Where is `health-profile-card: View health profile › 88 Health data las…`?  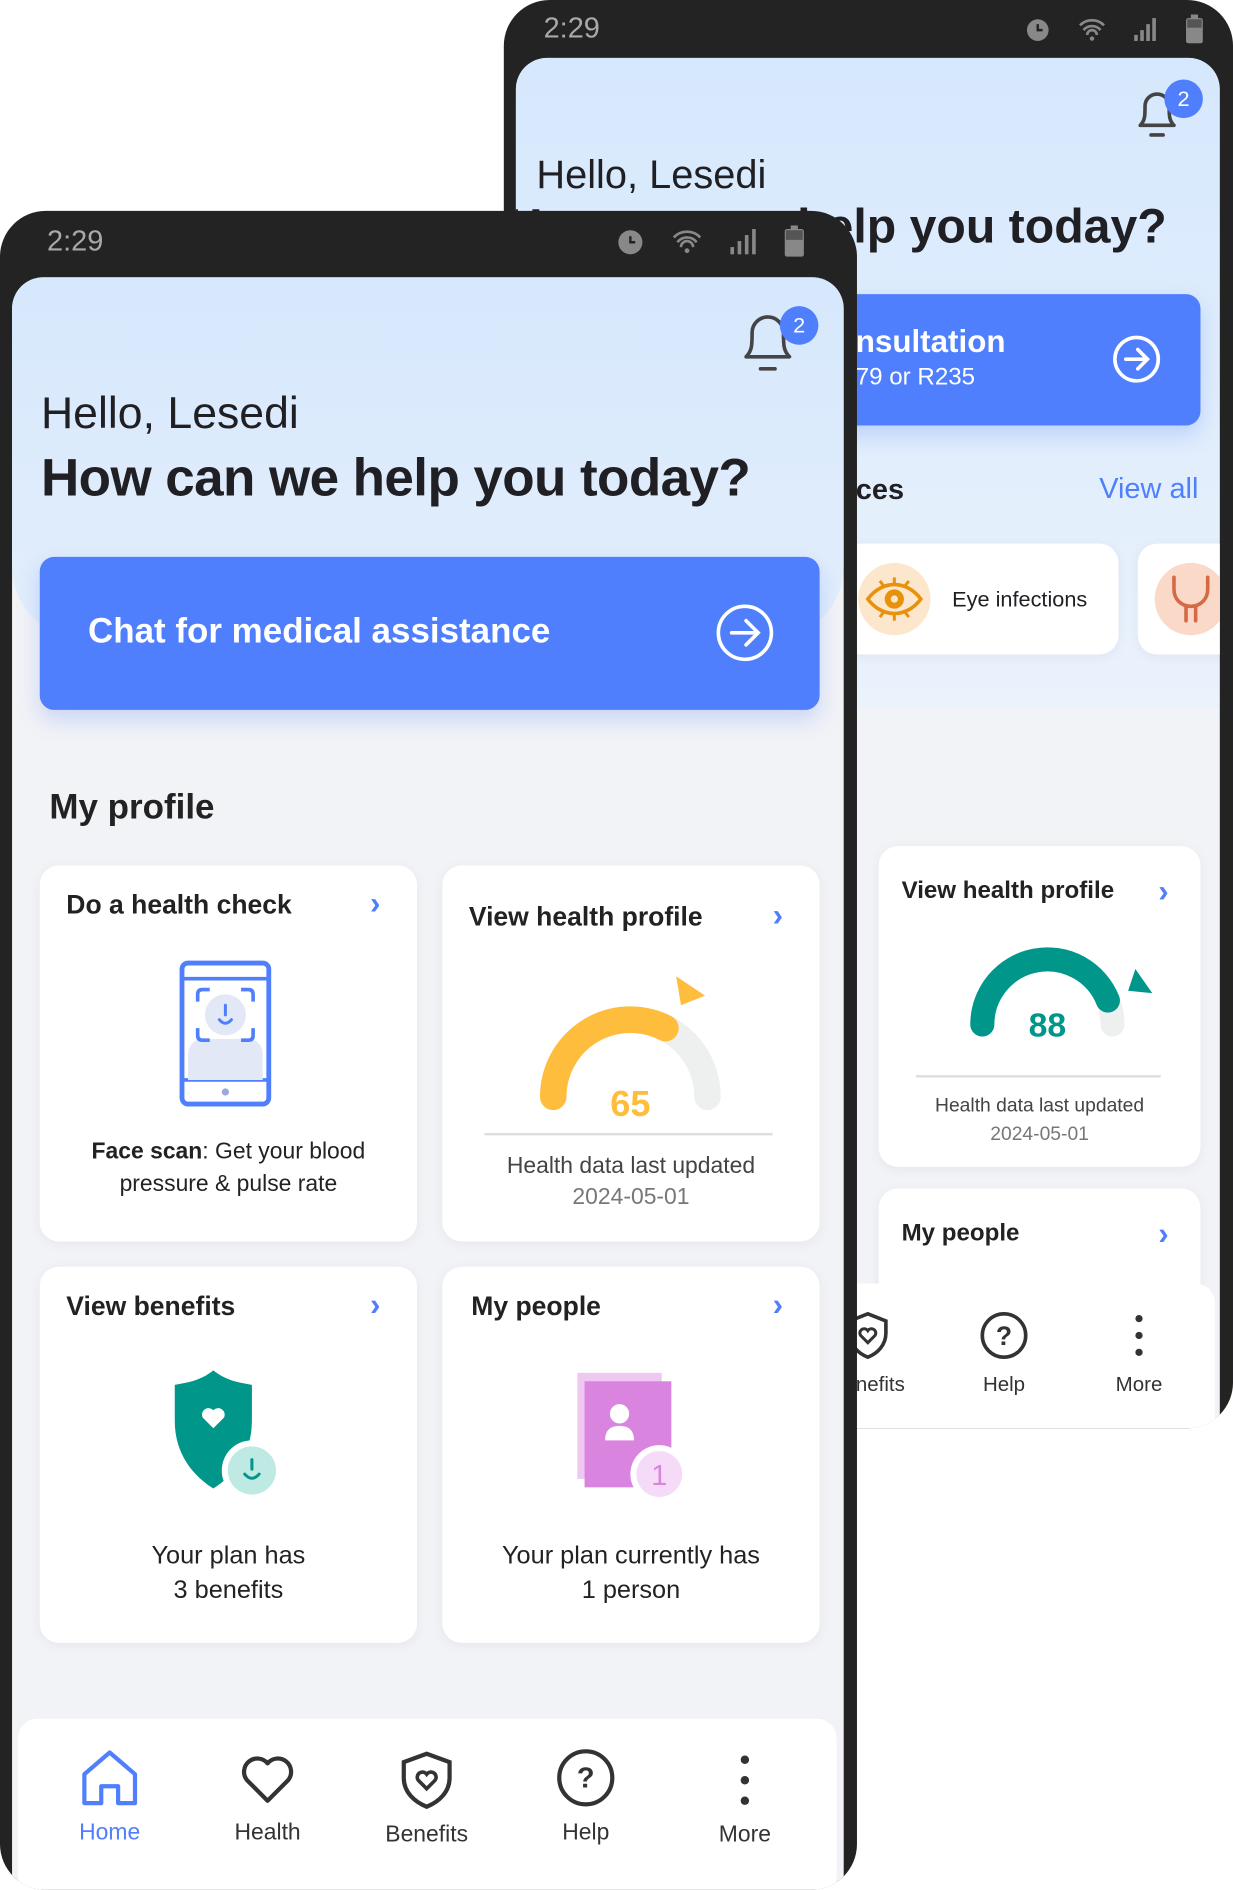
health-profile-card: View health profile › 88 Health data las… is located at coordinates (1039, 1006).